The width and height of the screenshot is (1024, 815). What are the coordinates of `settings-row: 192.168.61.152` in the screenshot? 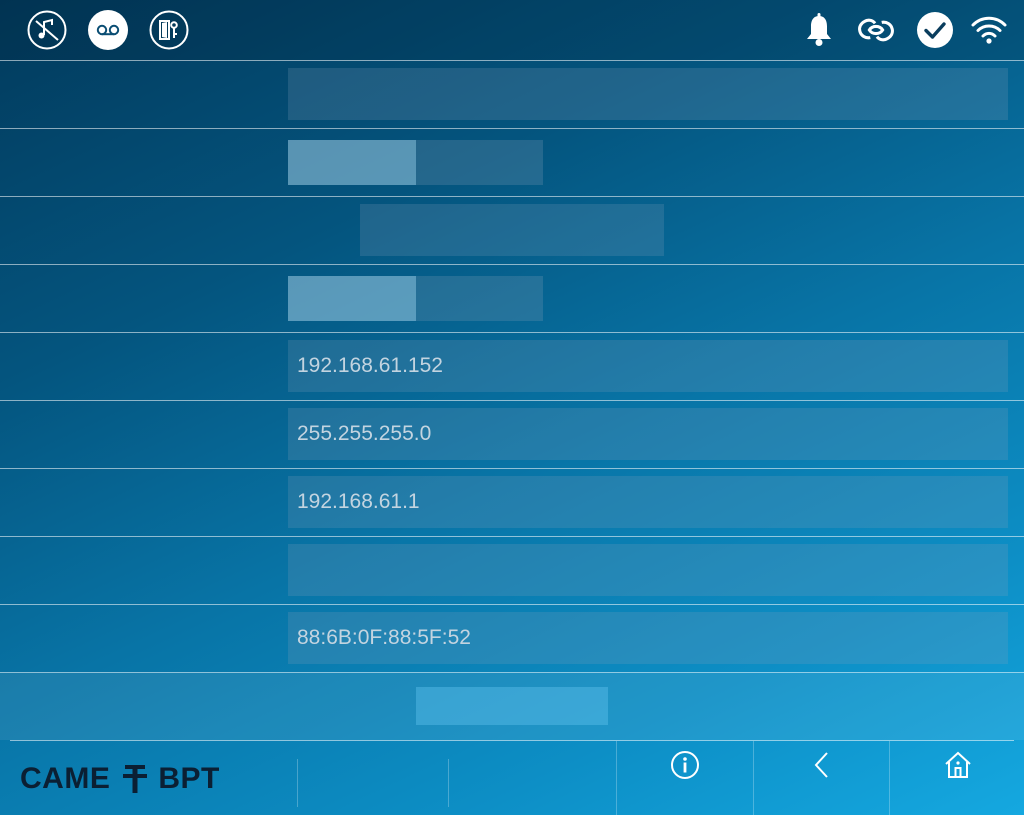 It's located at (512, 366).